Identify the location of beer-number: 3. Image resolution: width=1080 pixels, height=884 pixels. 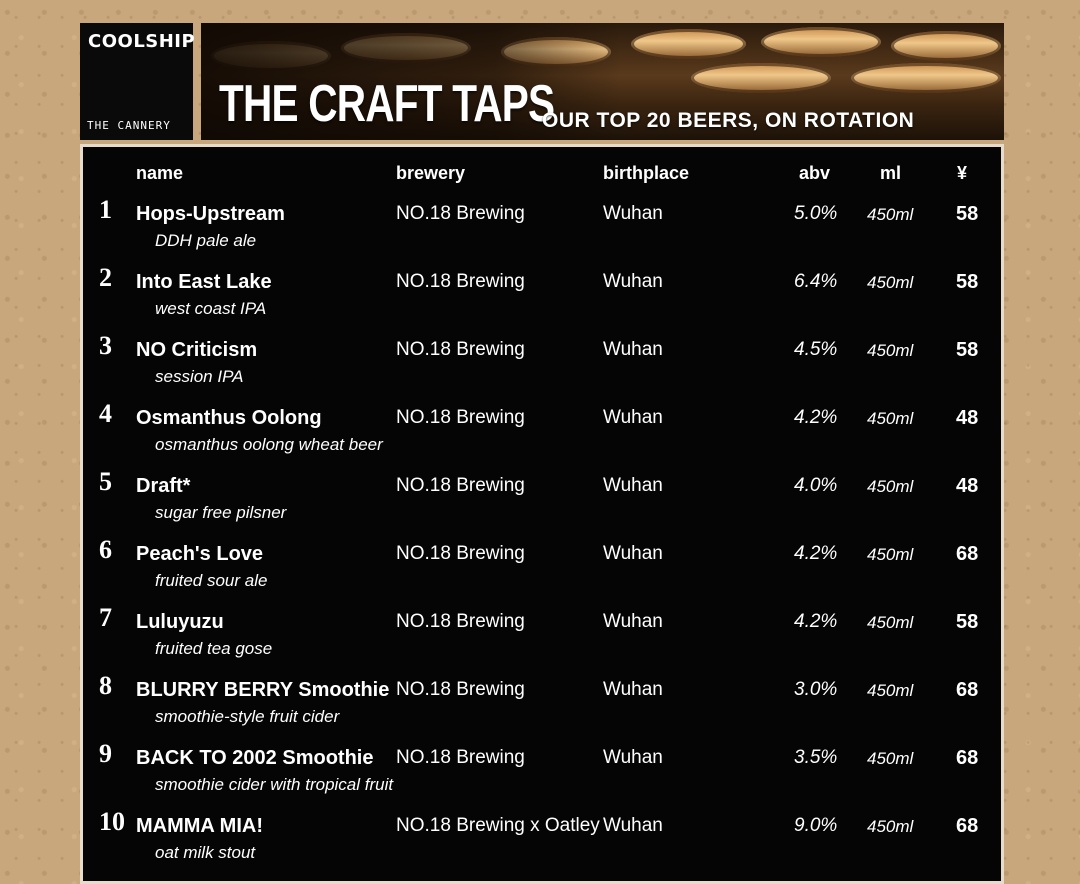
(105, 345).